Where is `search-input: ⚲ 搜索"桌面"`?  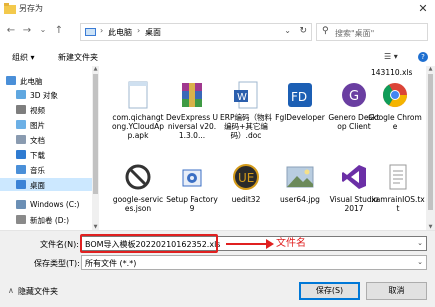
search-input: ⚲ 搜索"桌面" is located at coordinates (372, 32).